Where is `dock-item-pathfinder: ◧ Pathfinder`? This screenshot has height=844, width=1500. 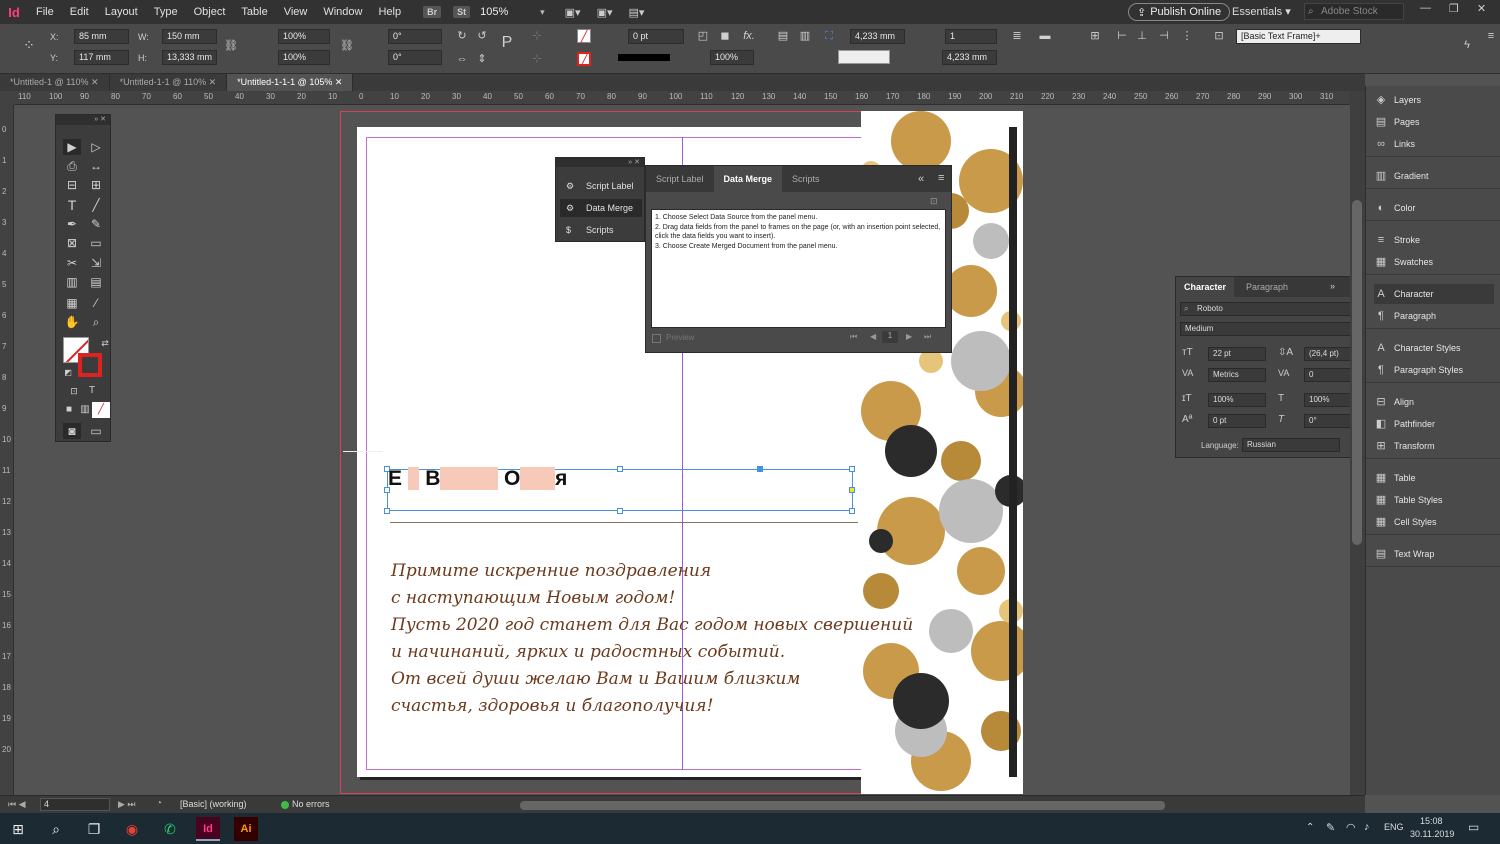 dock-item-pathfinder: ◧ Pathfinder is located at coordinates (1434, 424).